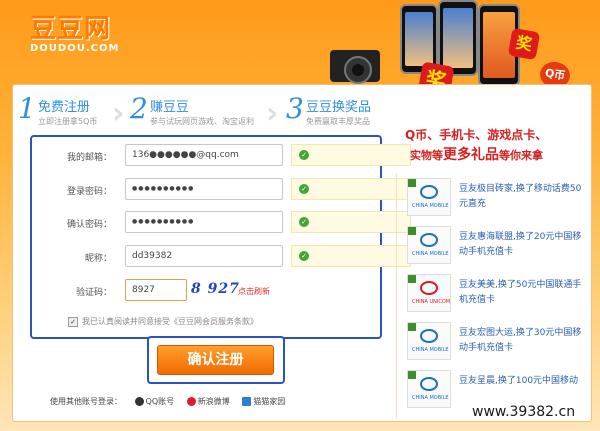  I want to click on winner-text: 豆友极目砖家,换了移动话费50元直充, so click(523, 197).